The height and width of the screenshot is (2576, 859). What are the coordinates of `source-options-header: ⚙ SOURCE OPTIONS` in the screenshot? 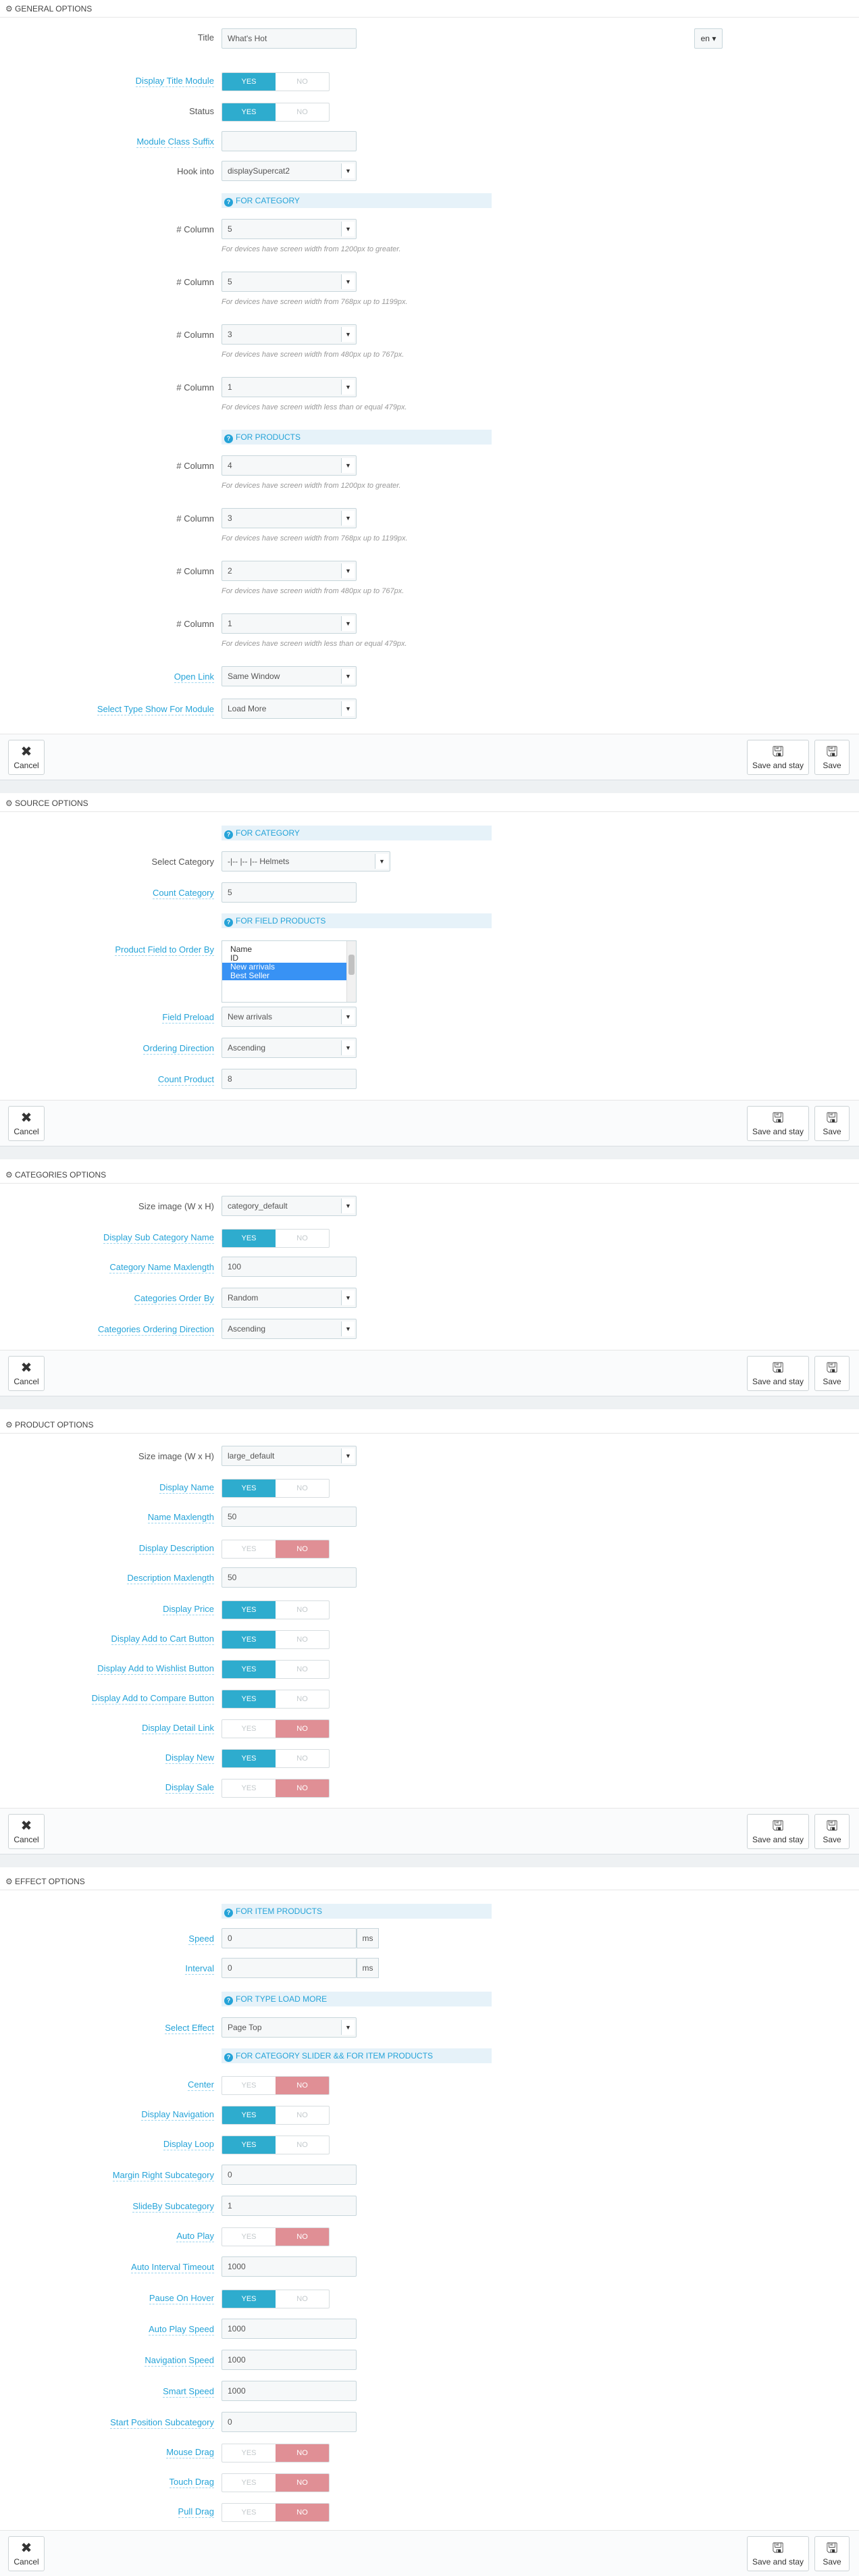 It's located at (429, 803).